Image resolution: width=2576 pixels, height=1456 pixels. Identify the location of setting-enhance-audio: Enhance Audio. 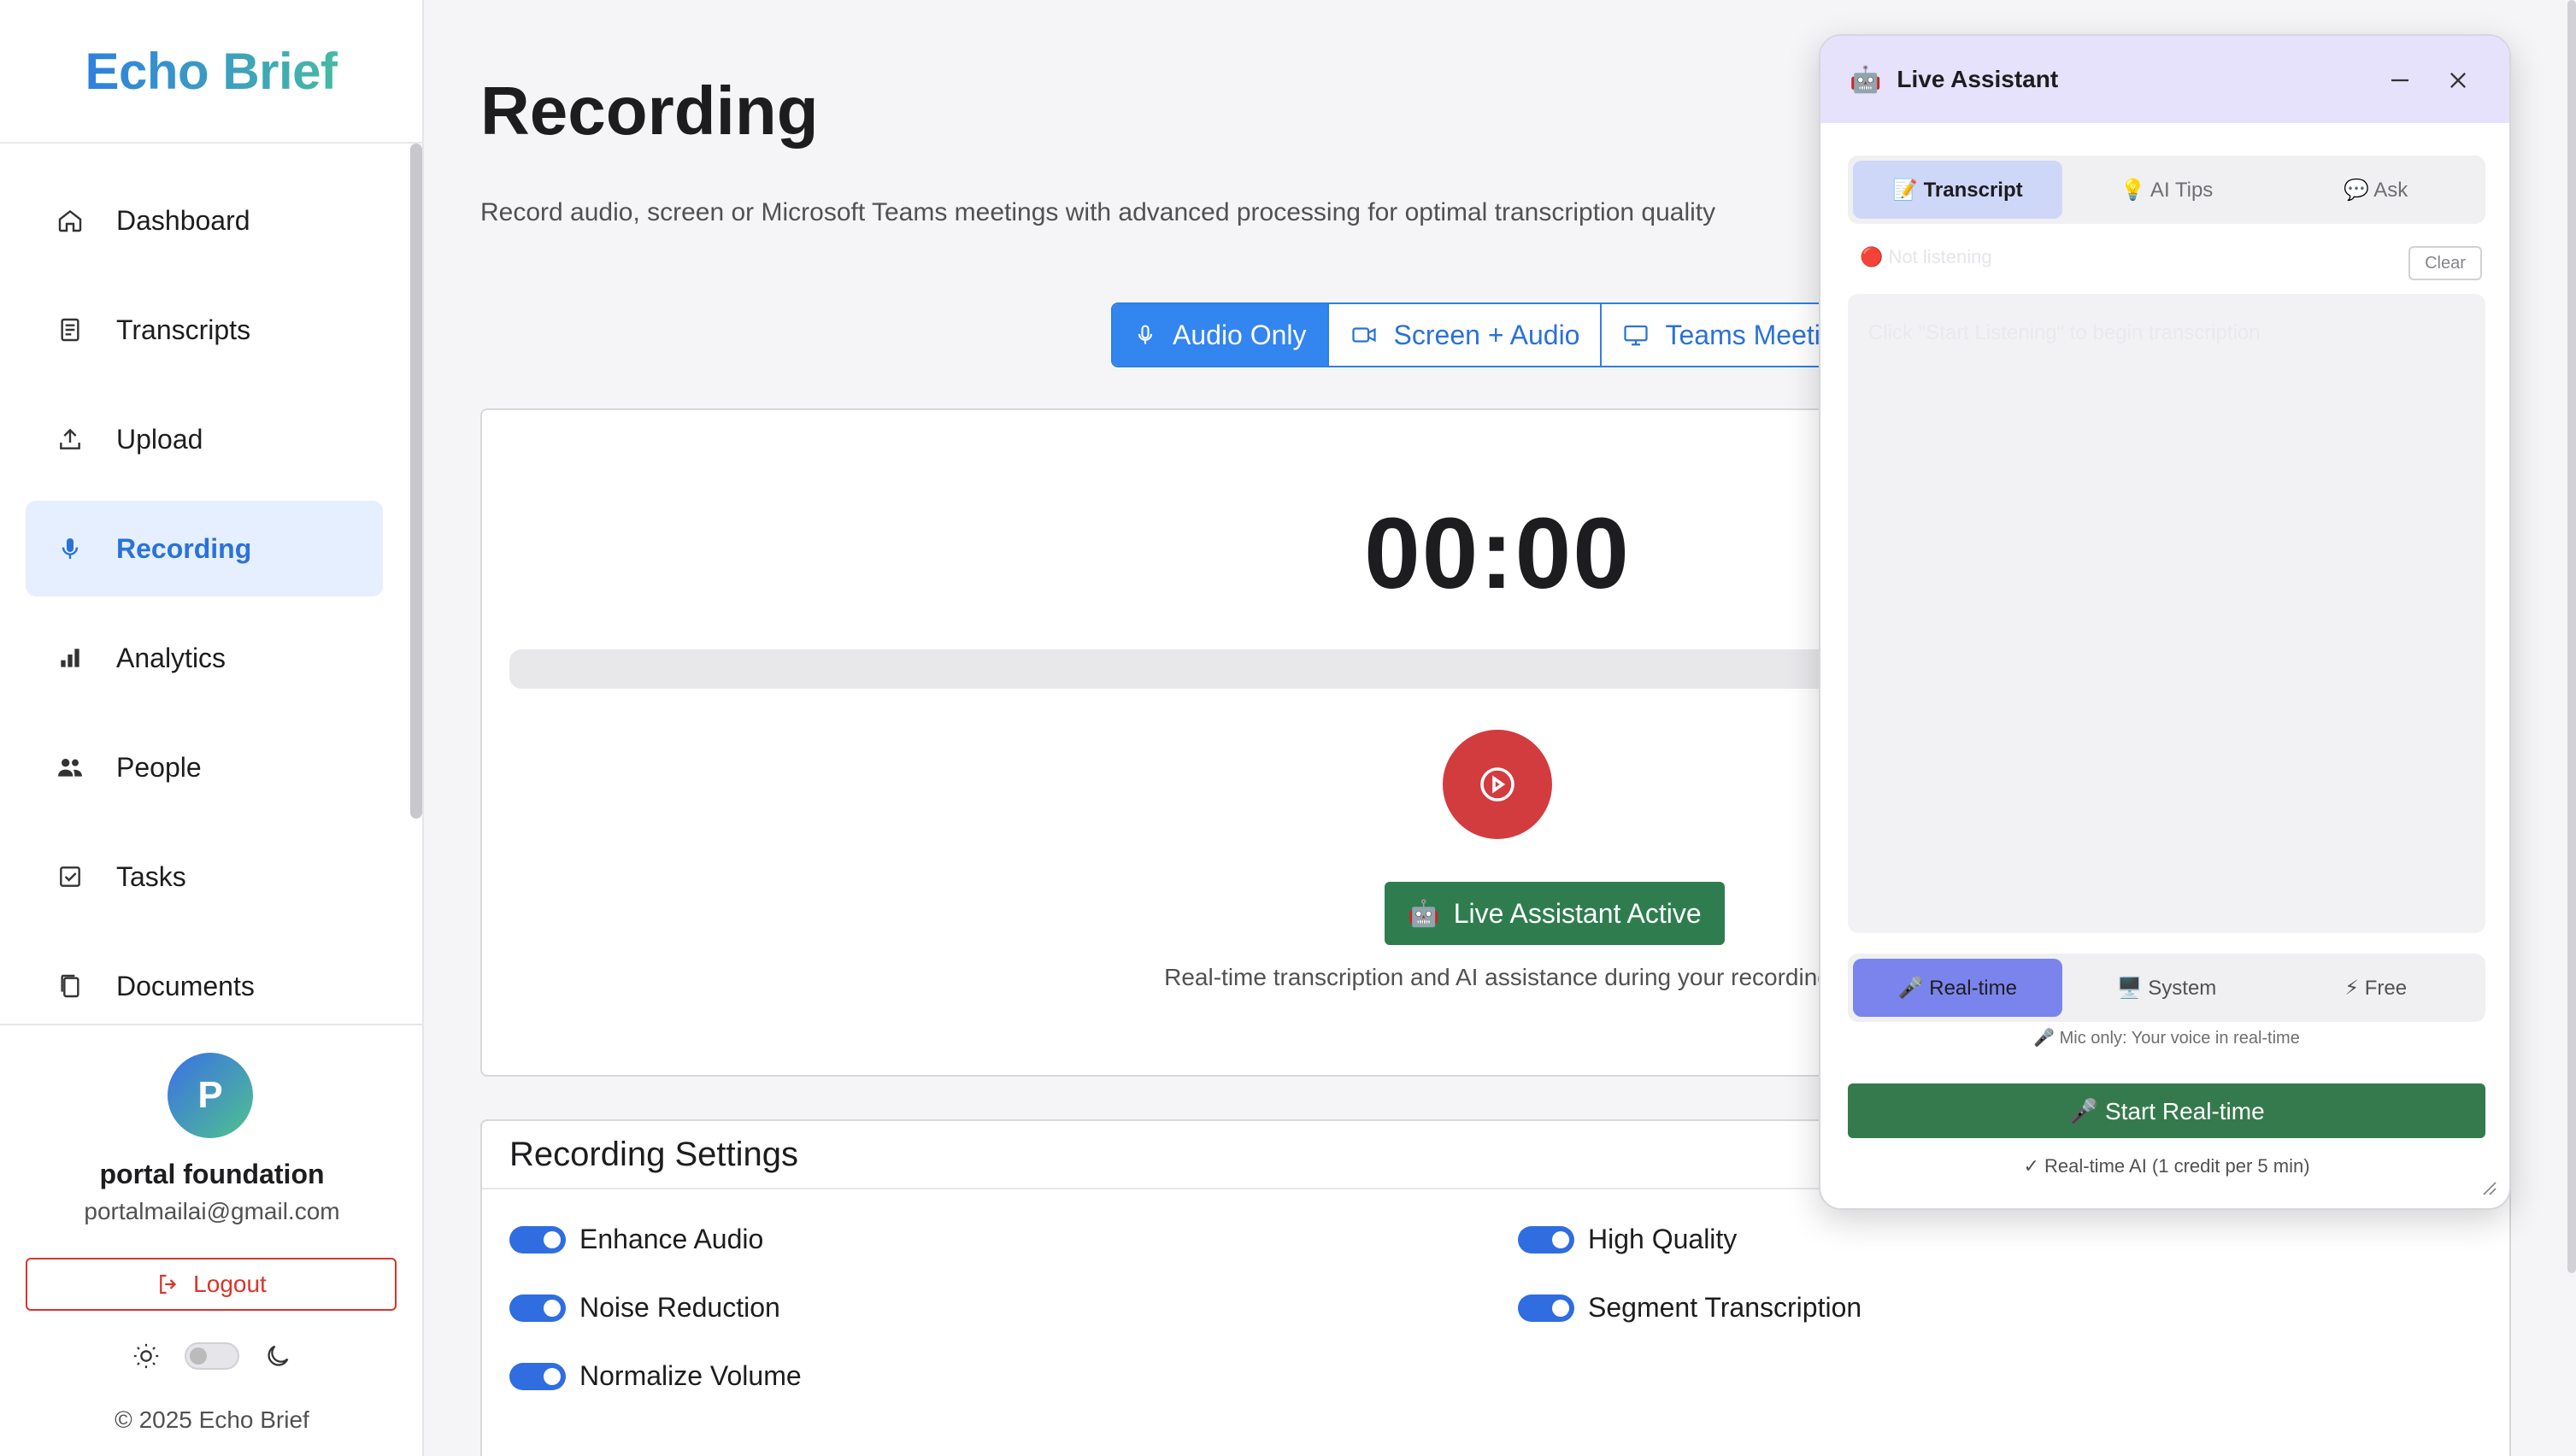
(636, 1239).